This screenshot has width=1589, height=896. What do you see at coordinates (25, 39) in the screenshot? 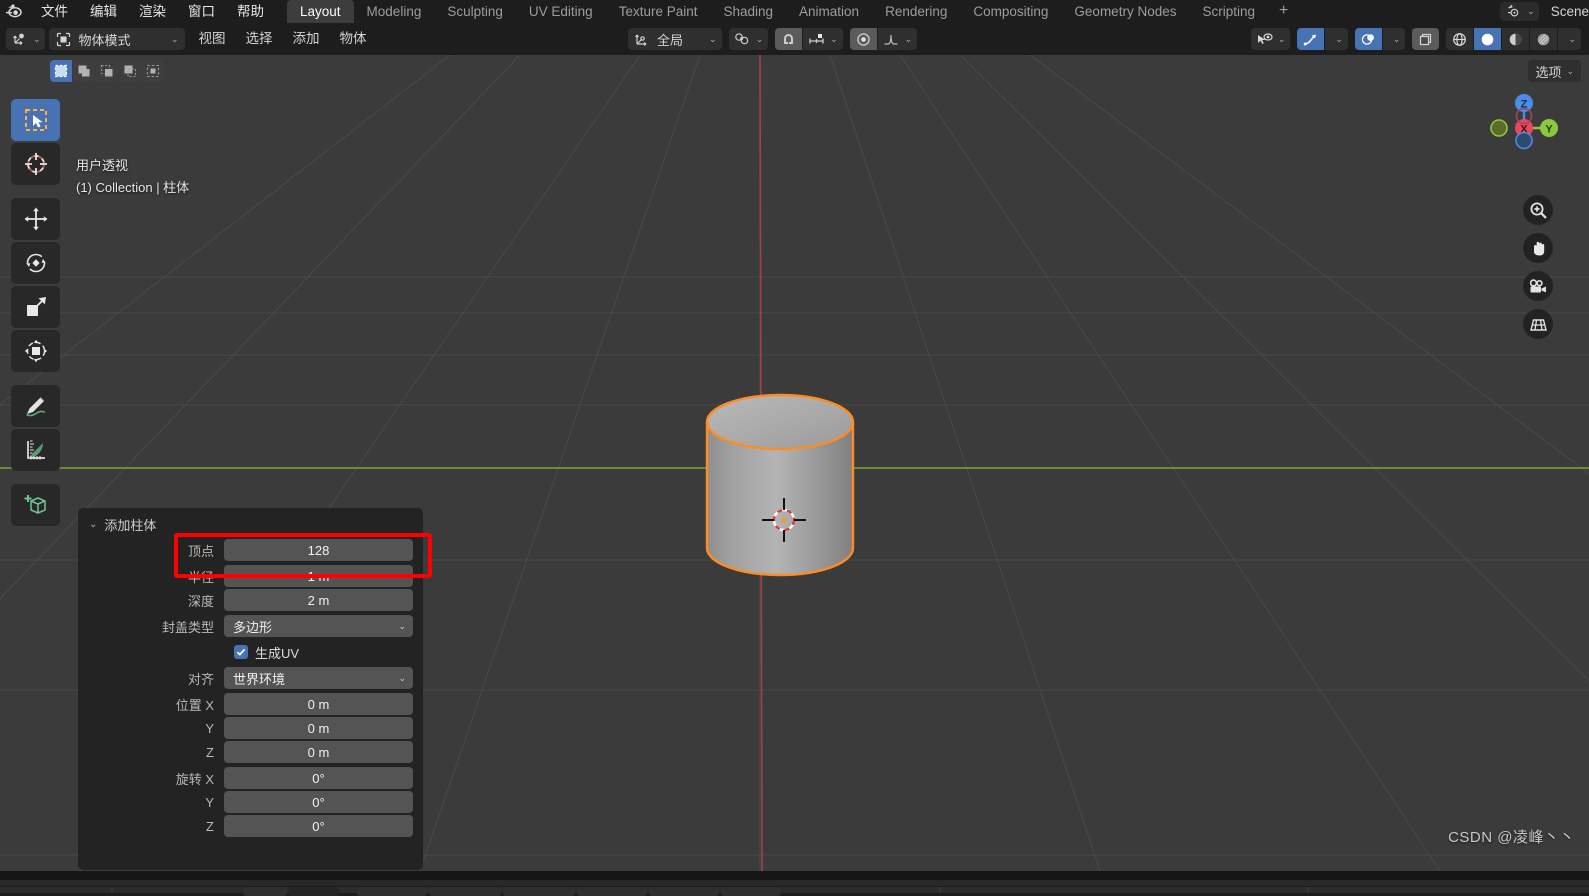
I see `editor-type-button: ⌄` at bounding box center [25, 39].